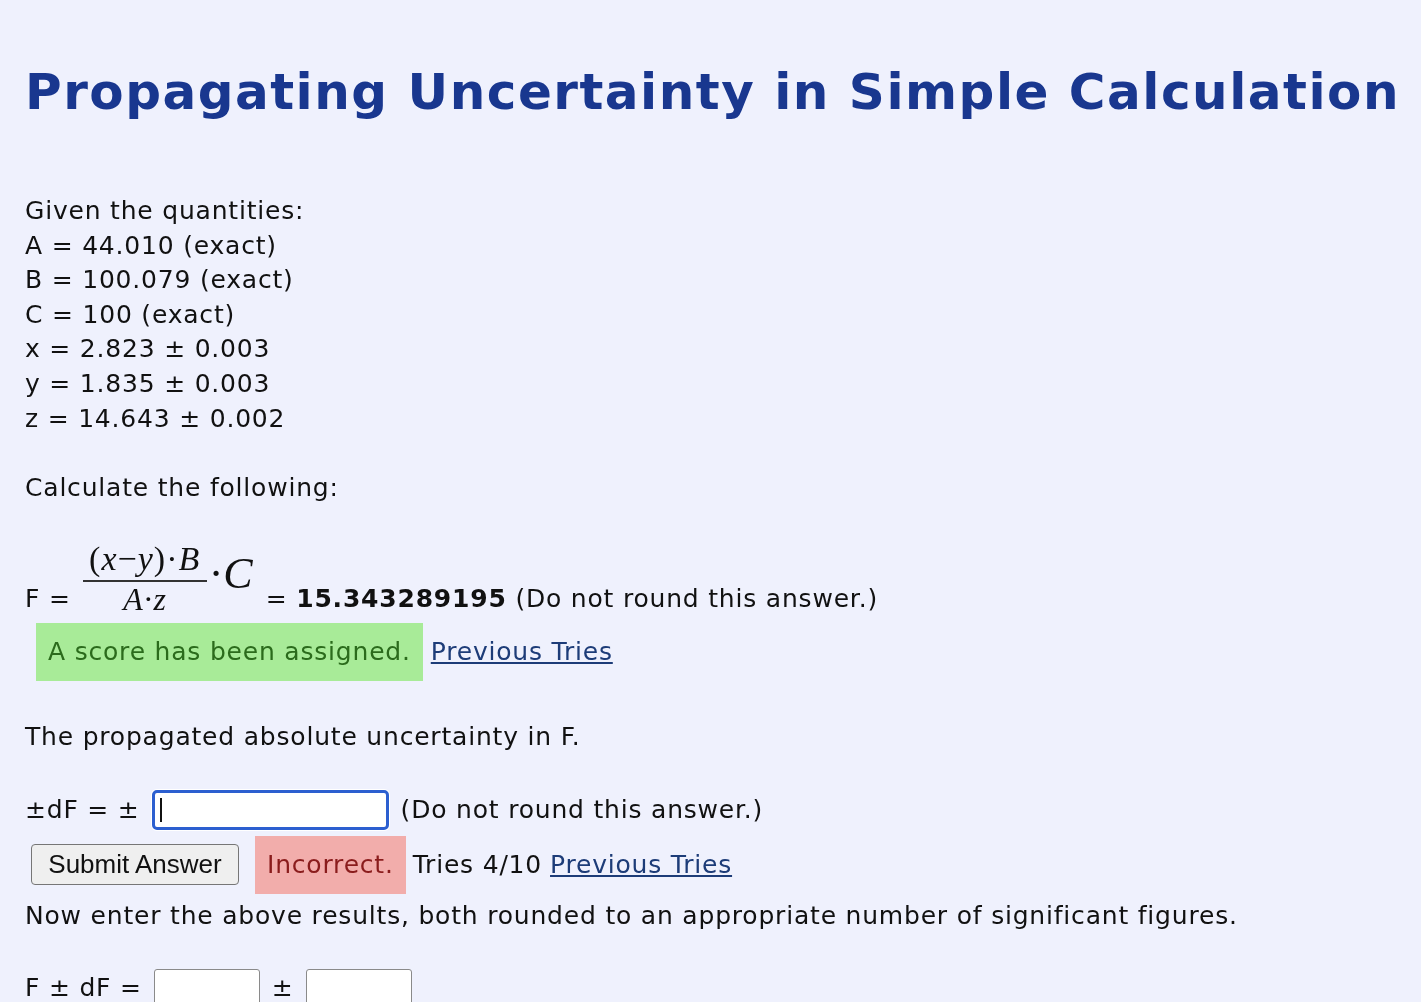 This screenshot has width=1421, height=1002. What do you see at coordinates (151, 245) in the screenshot?
I see `quantity-line: A = 44.010 (exact)` at bounding box center [151, 245].